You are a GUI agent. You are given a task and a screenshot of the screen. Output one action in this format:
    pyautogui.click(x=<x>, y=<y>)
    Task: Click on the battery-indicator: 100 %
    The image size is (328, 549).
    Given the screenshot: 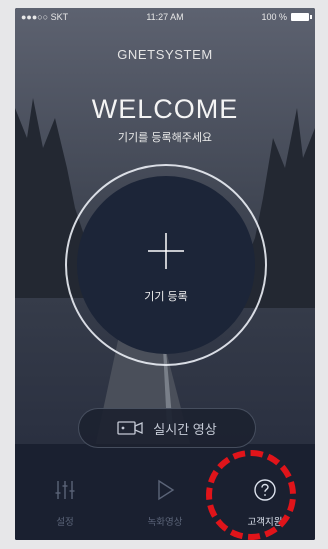 What is the action you would take?
    pyautogui.click(x=286, y=17)
    